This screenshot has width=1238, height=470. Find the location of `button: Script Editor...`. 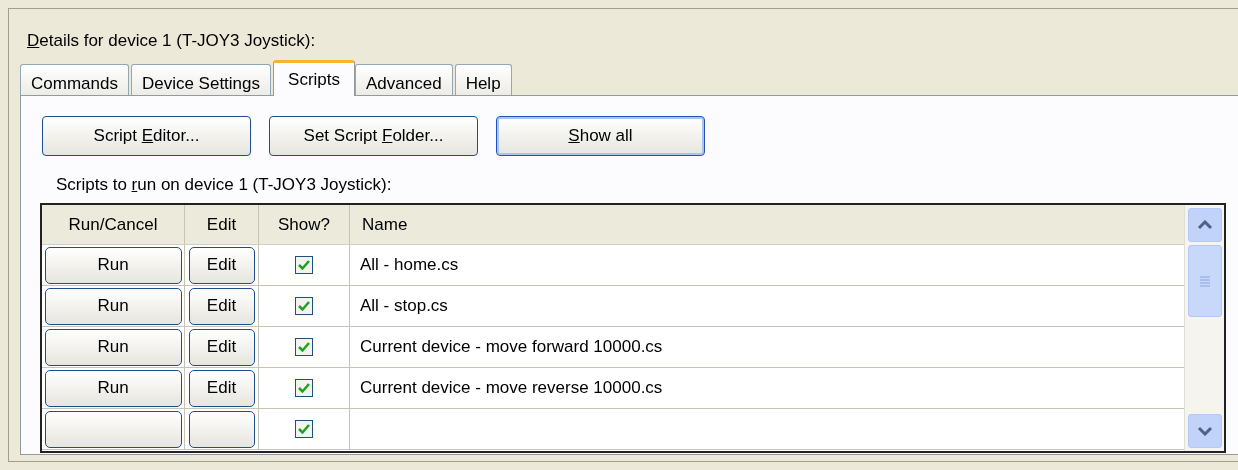

button: Script Editor... is located at coordinates (146, 135).